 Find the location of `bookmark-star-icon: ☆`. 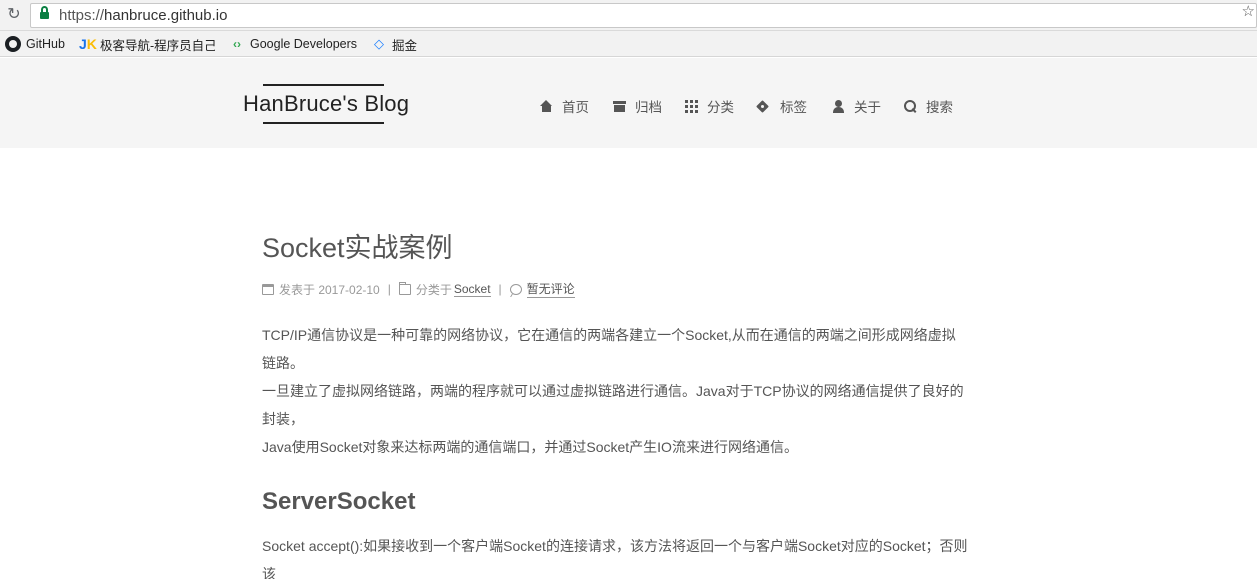

bookmark-star-icon: ☆ is located at coordinates (1248, 11).